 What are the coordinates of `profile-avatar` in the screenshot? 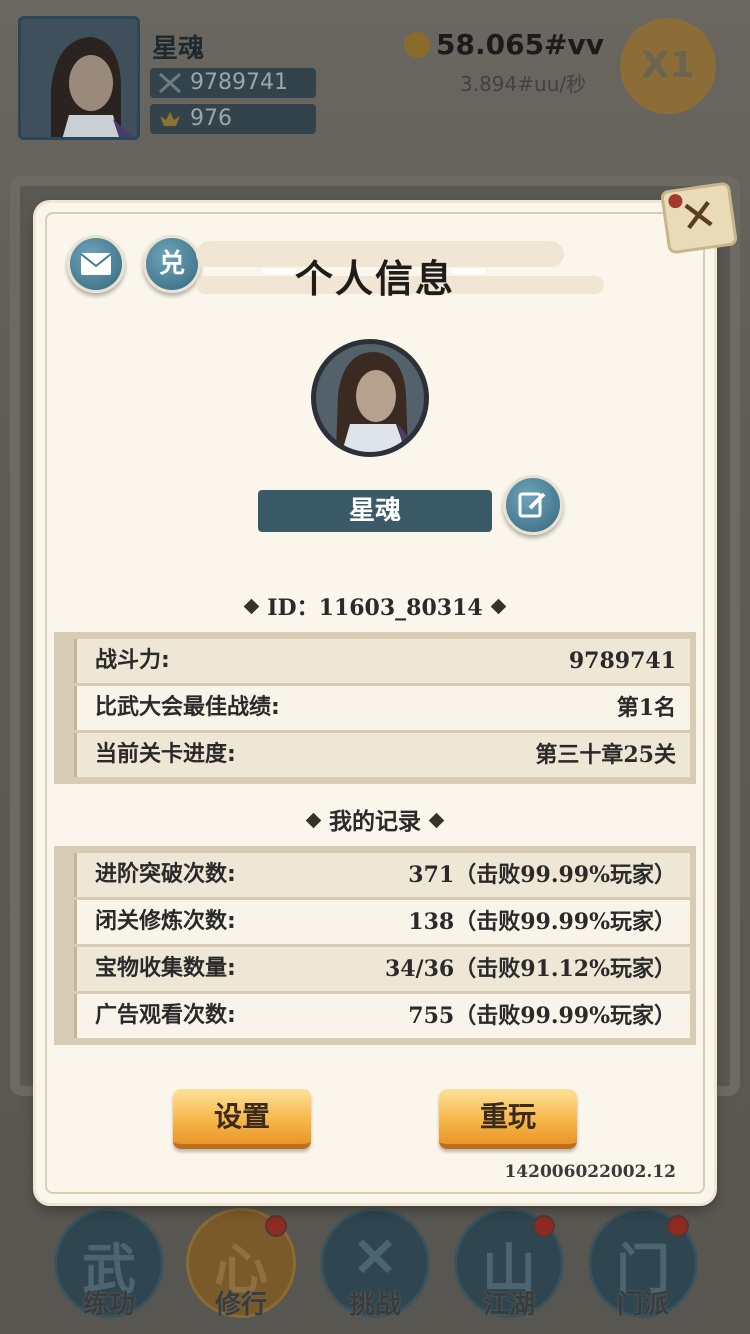 It's located at (370, 398).